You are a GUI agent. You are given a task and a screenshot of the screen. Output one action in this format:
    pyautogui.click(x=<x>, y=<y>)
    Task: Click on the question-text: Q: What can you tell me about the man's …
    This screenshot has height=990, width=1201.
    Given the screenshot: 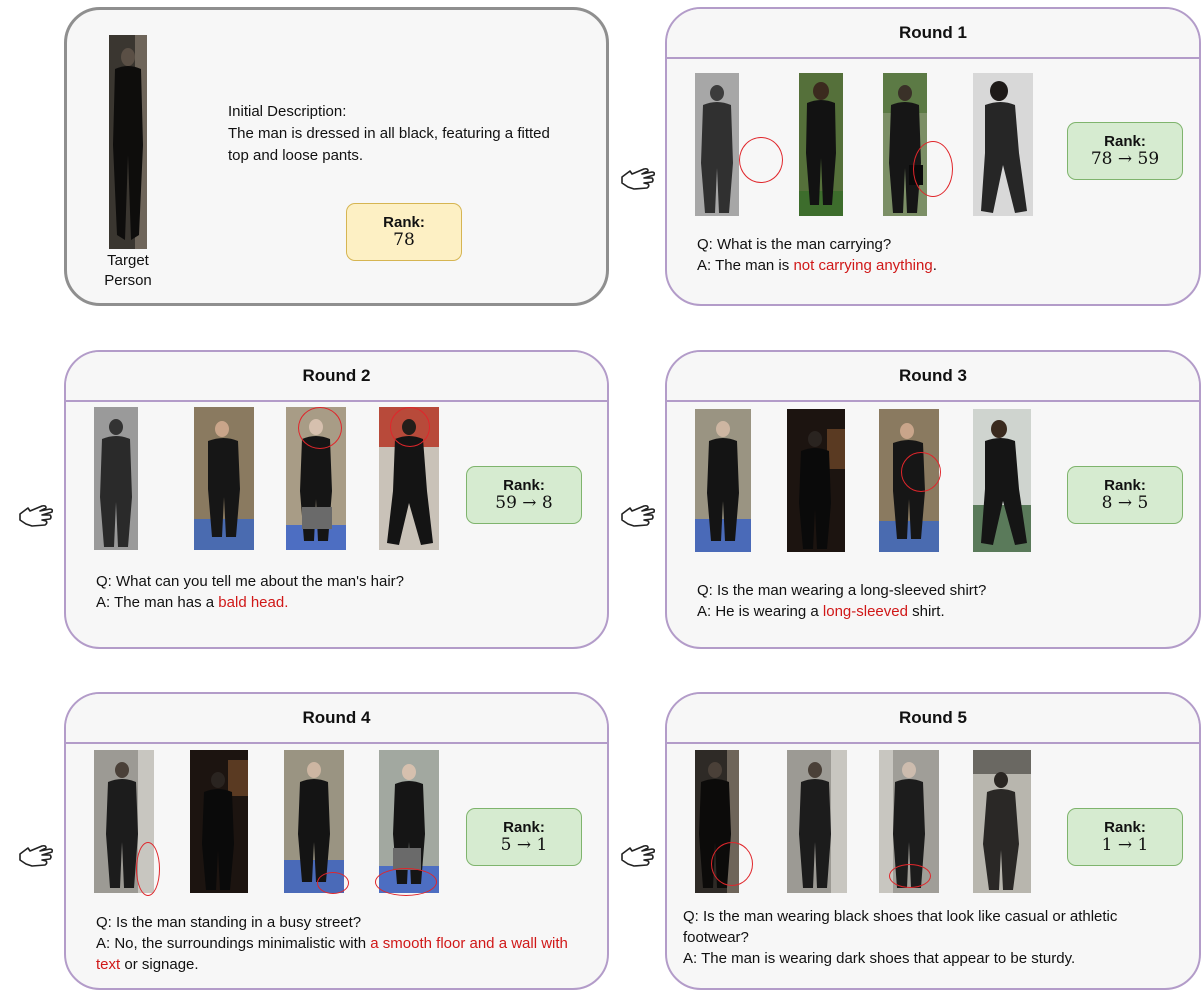 What is the action you would take?
    pyautogui.click(x=250, y=581)
    